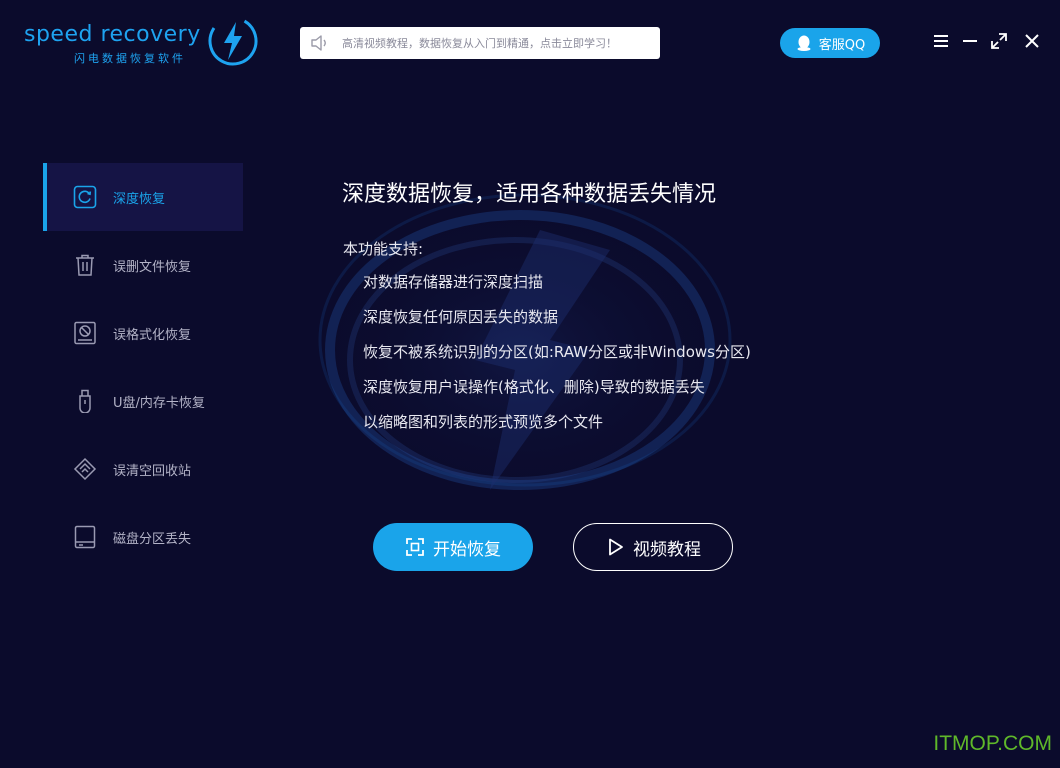 The height and width of the screenshot is (768, 1060). Describe the element at coordinates (529, 194) in the screenshot. I see `page-title: 深度数据恢复，适用各种数据丢失情况` at that location.